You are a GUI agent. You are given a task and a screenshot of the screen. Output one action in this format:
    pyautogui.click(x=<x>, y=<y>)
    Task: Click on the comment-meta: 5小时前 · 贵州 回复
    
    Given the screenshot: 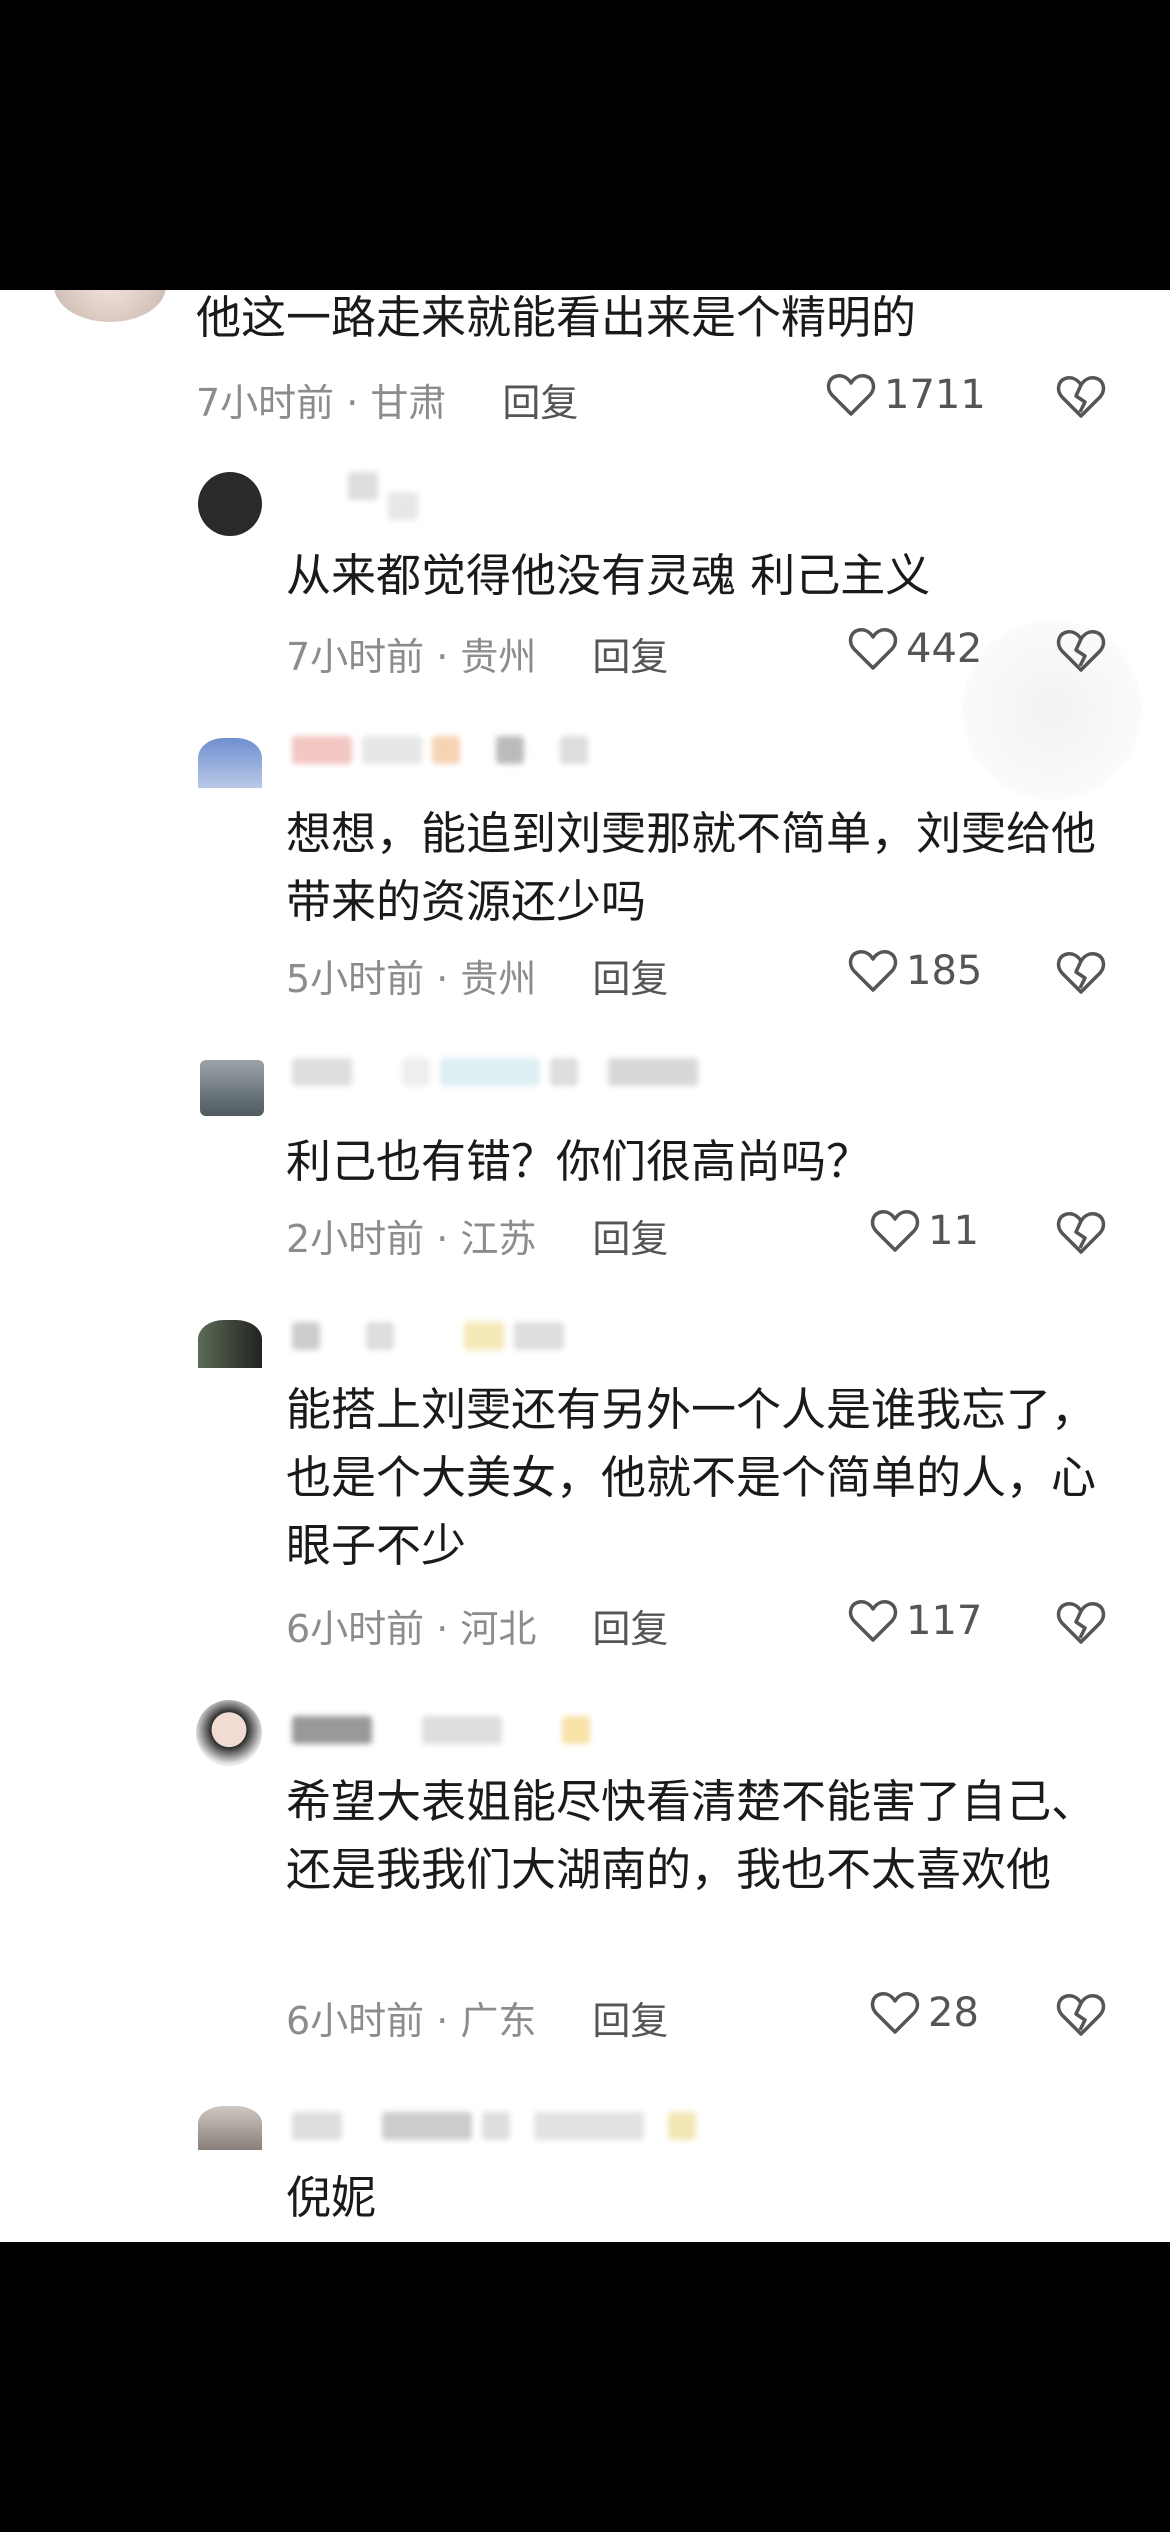 What is the action you would take?
    pyautogui.click(x=728, y=975)
    